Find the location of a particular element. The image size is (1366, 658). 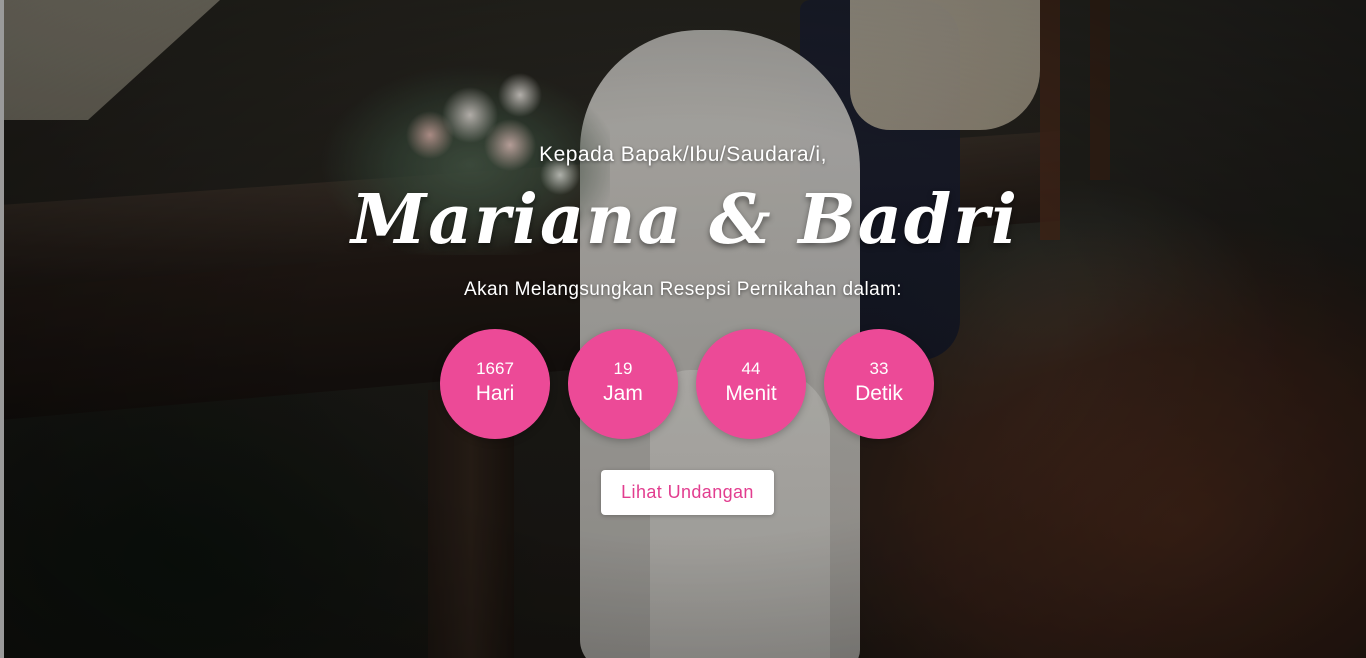

countdown-hours: 19 Jam is located at coordinates (623, 384).